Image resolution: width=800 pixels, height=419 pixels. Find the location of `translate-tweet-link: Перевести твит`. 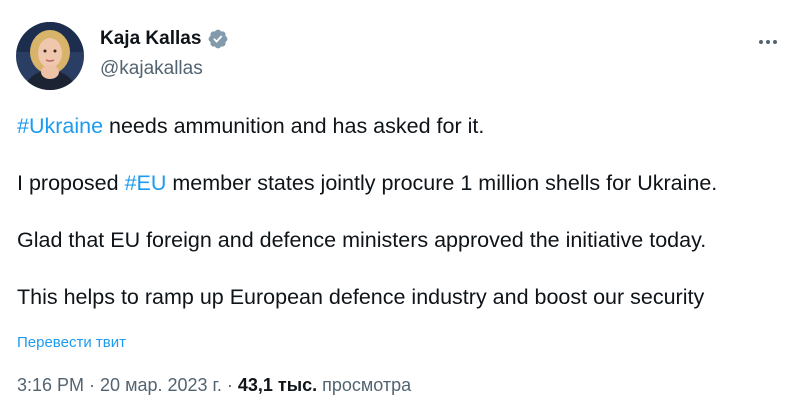

translate-tweet-link: Перевести твит is located at coordinates (71, 343).